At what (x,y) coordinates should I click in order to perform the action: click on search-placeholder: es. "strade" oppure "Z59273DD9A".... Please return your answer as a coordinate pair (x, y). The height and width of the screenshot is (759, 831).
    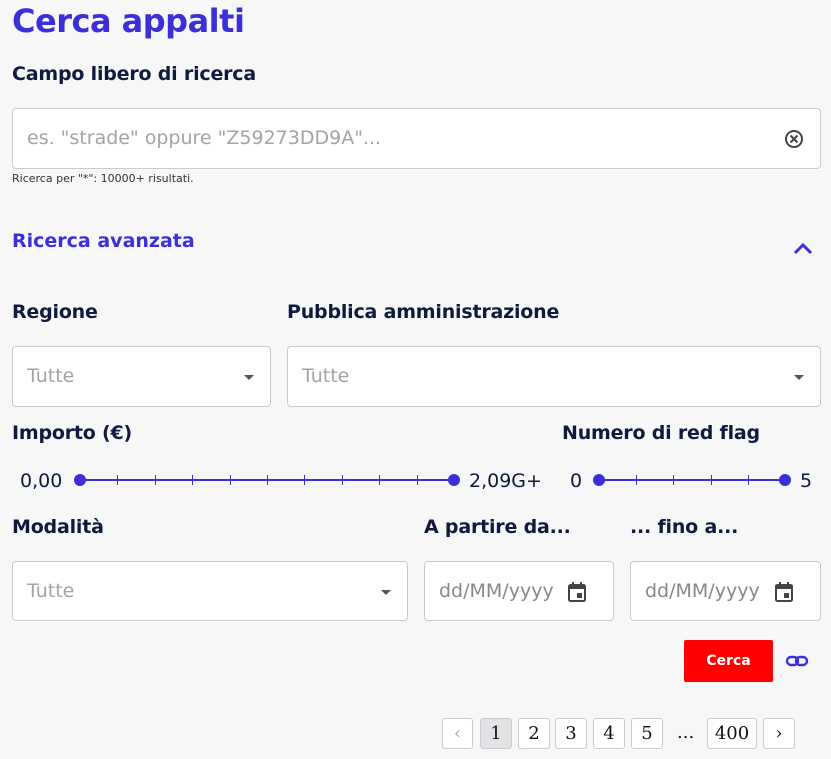
    Looking at the image, I should click on (204, 138).